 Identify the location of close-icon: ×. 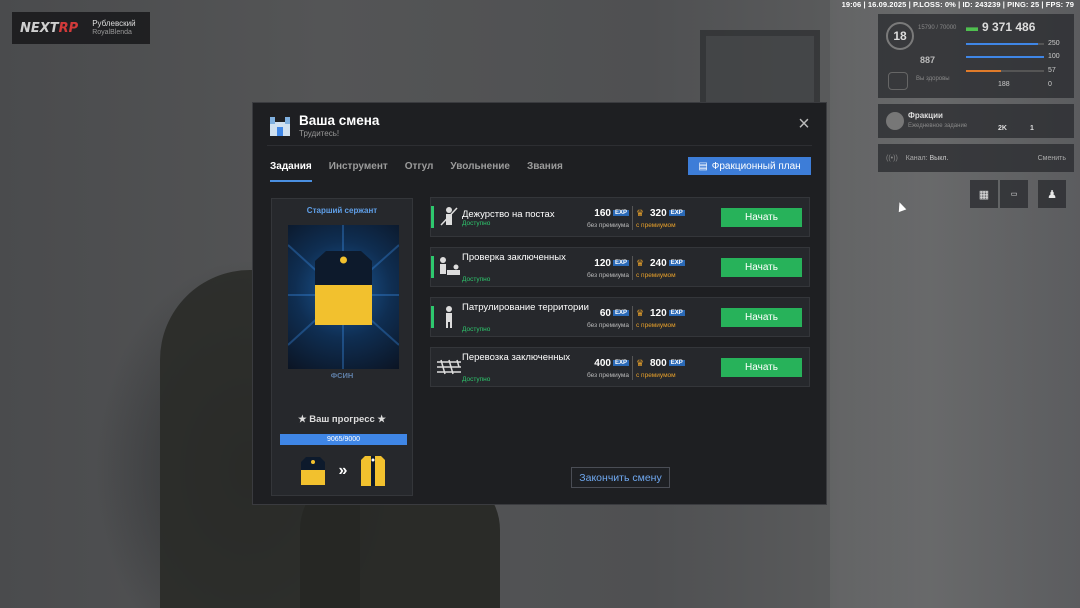
(804, 124).